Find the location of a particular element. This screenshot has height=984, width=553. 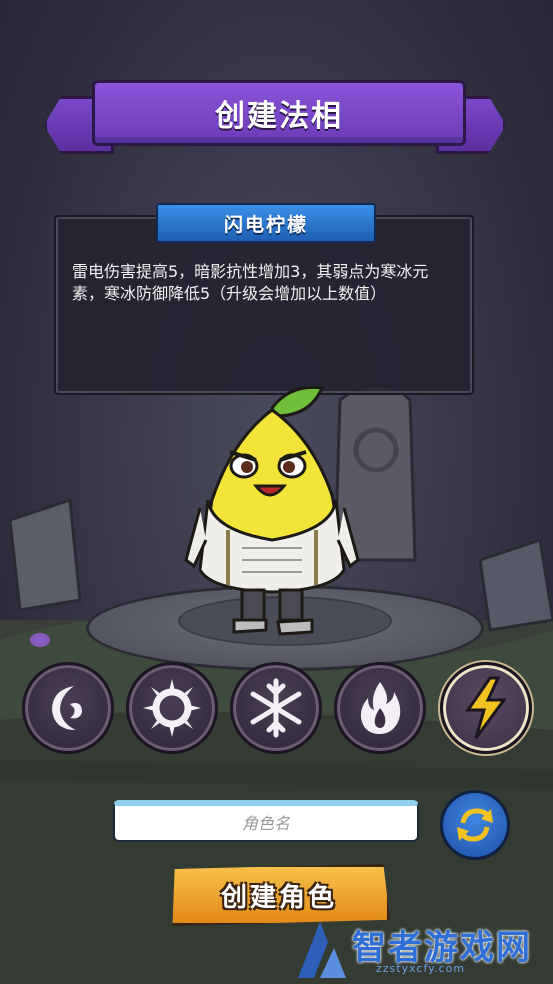

element-ice-button is located at coordinates (276, 708).